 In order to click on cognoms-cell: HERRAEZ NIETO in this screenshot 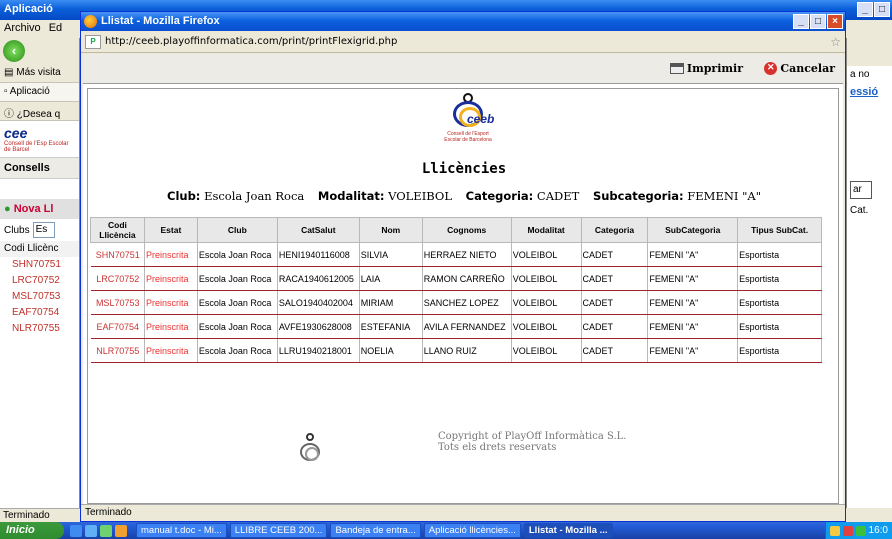, I will do `click(467, 254)`.